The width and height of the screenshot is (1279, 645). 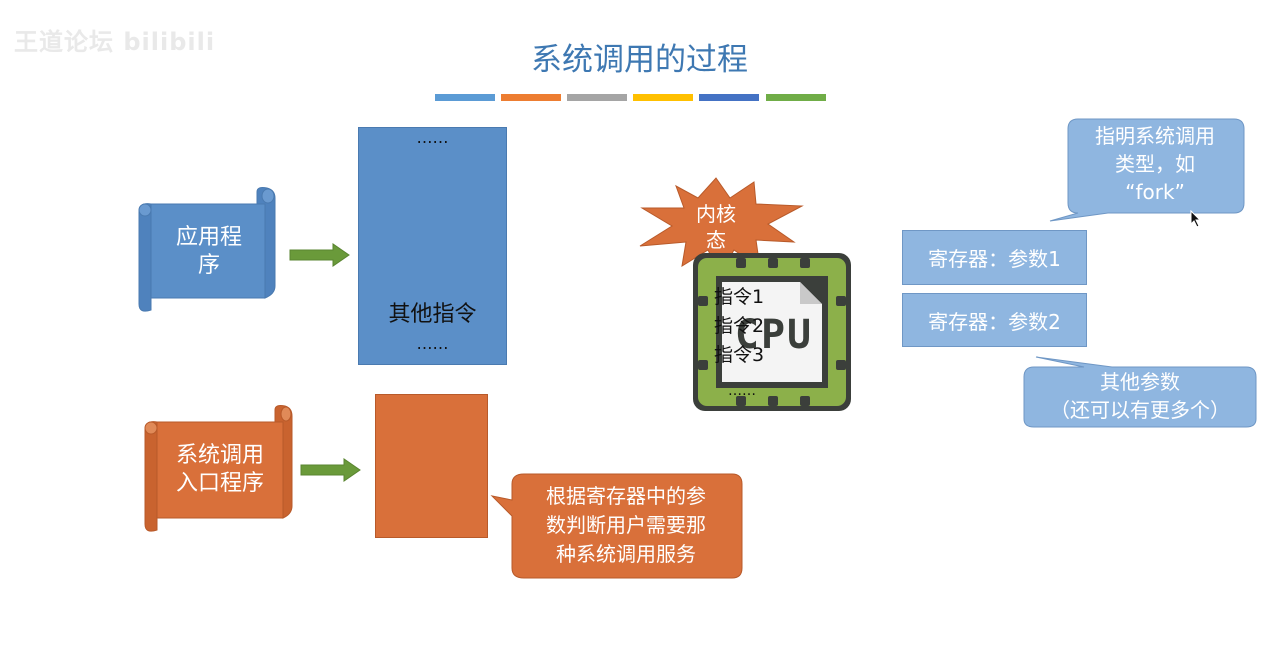 I want to click on mouse-cursor-icon, so click(x=1196, y=219).